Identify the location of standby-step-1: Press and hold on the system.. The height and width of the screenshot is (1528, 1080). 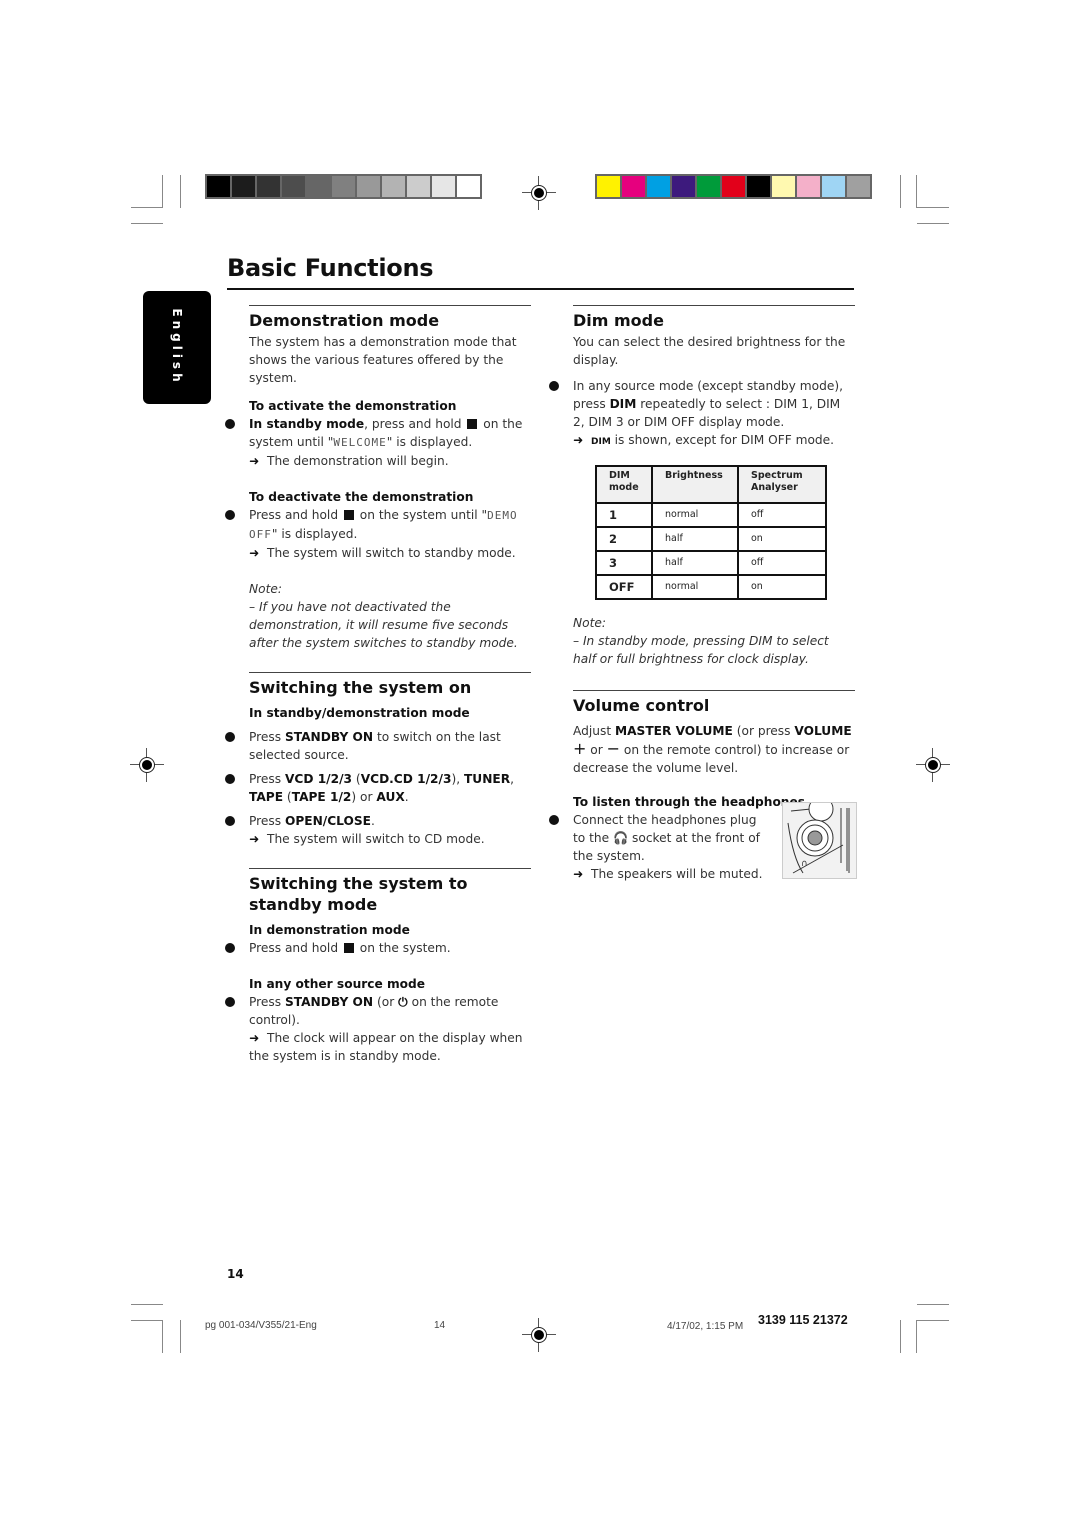
(378, 948).